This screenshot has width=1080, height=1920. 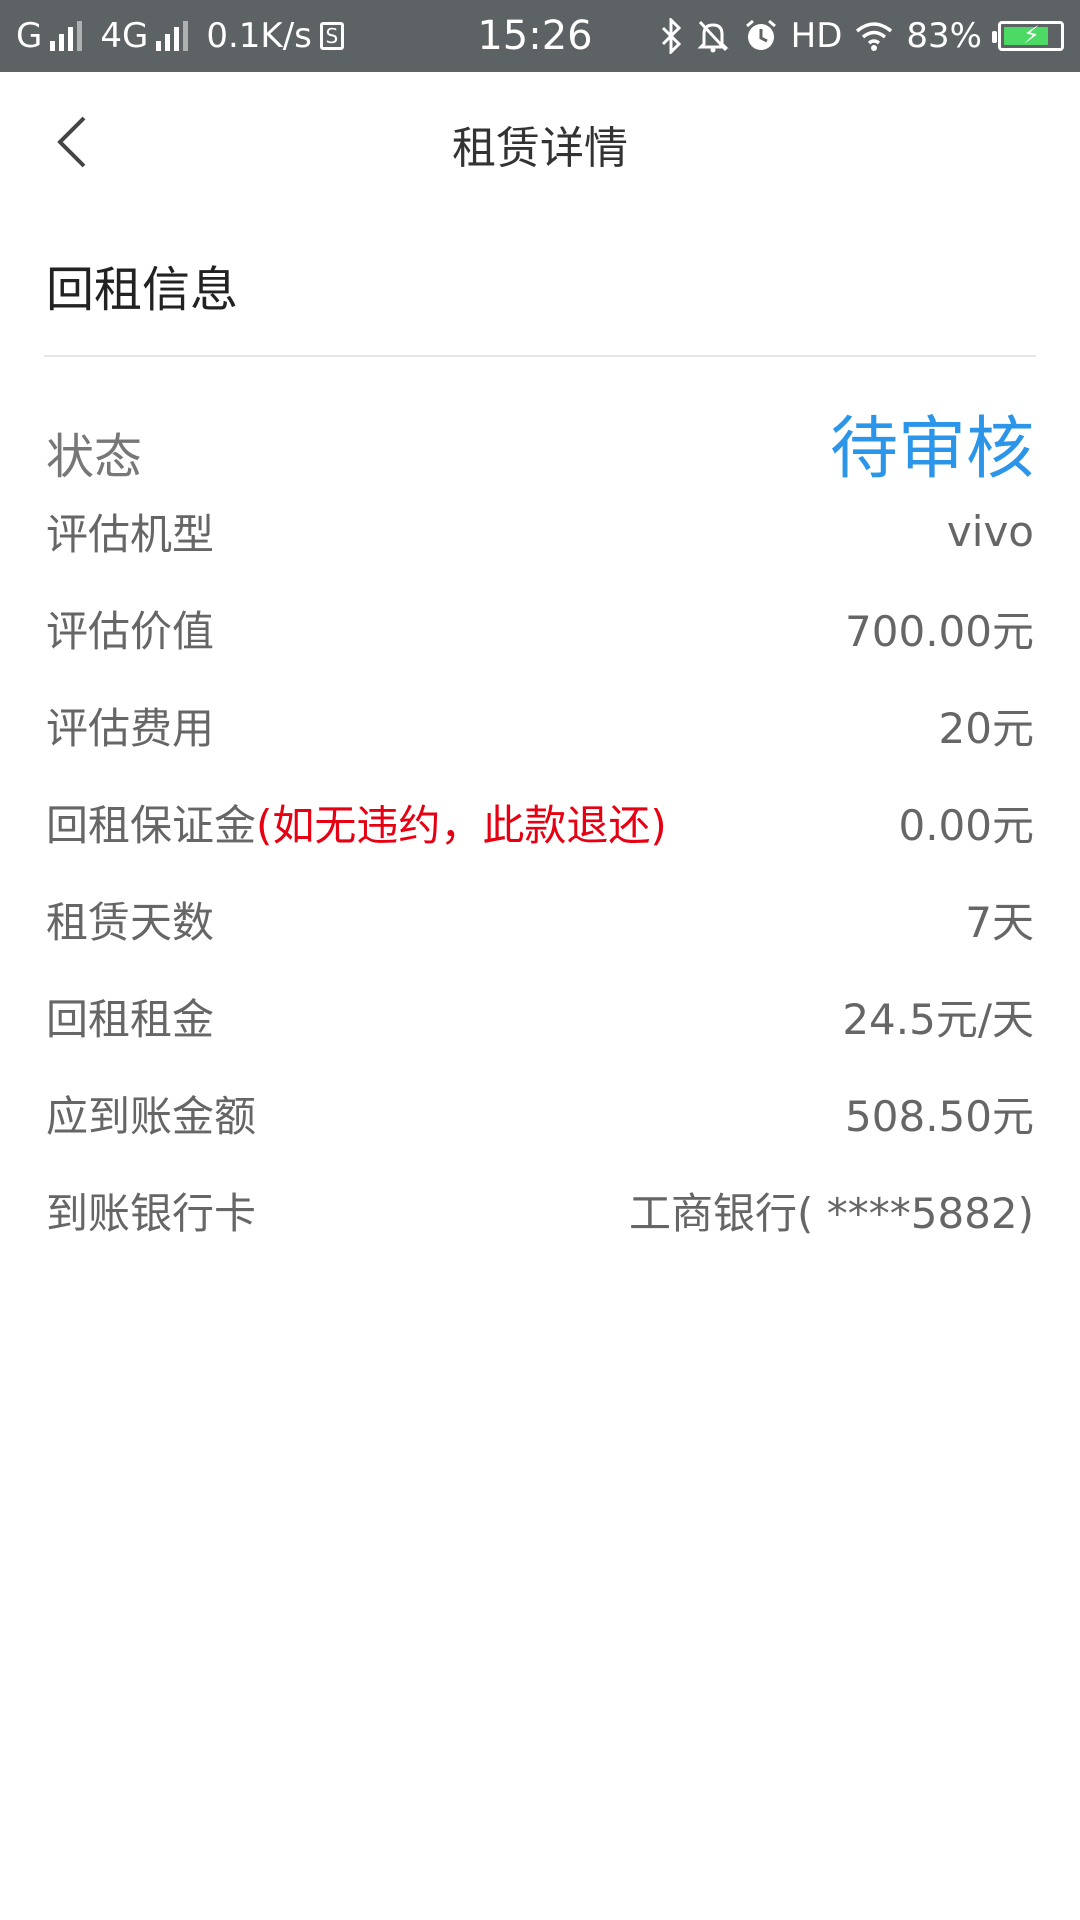 I want to click on detail-row-deposit: 回租保证金(如无违约，此款退还) 0.00元, so click(x=540, y=822).